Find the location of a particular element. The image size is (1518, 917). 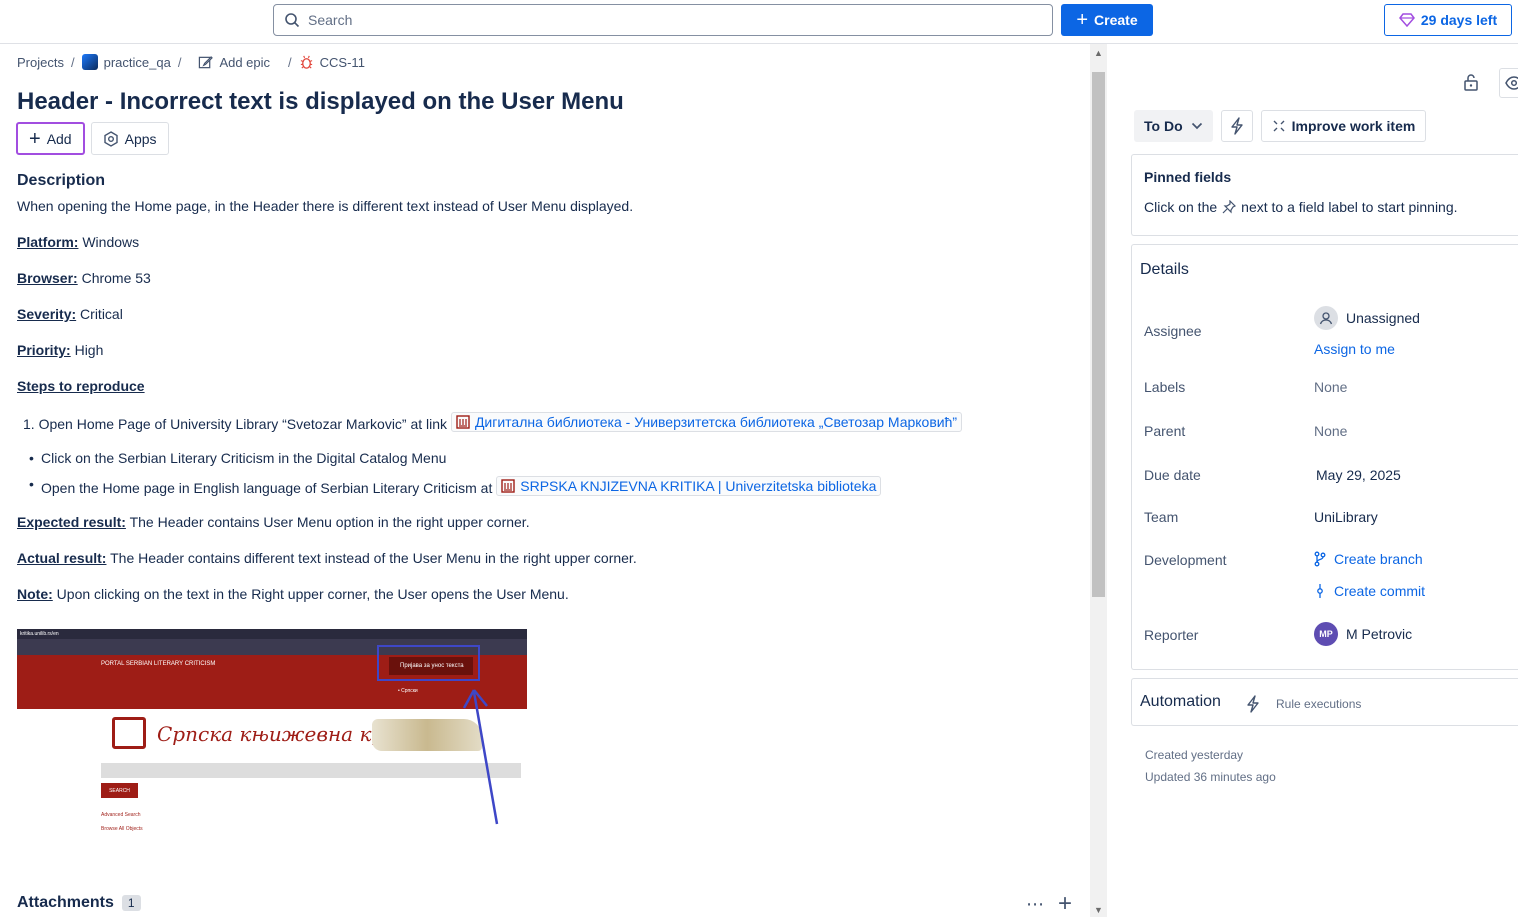

browser-row: Browser: Chrome 53 is located at coordinates (84, 278).